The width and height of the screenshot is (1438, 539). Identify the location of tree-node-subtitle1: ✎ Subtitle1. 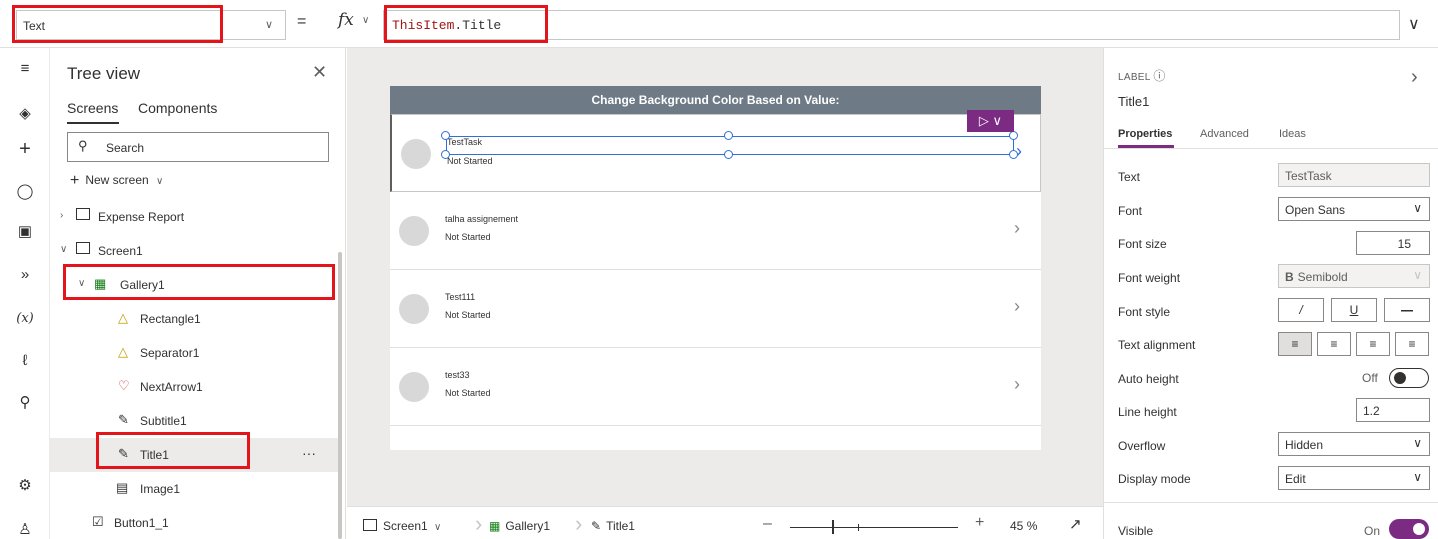
(194, 421).